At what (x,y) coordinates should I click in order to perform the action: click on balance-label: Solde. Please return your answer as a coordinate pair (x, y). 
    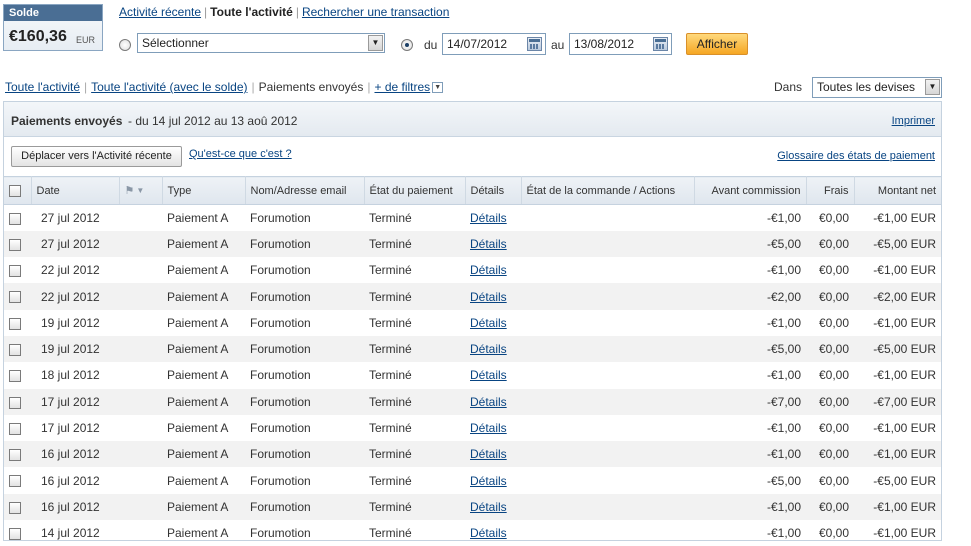
    Looking at the image, I should click on (53, 13).